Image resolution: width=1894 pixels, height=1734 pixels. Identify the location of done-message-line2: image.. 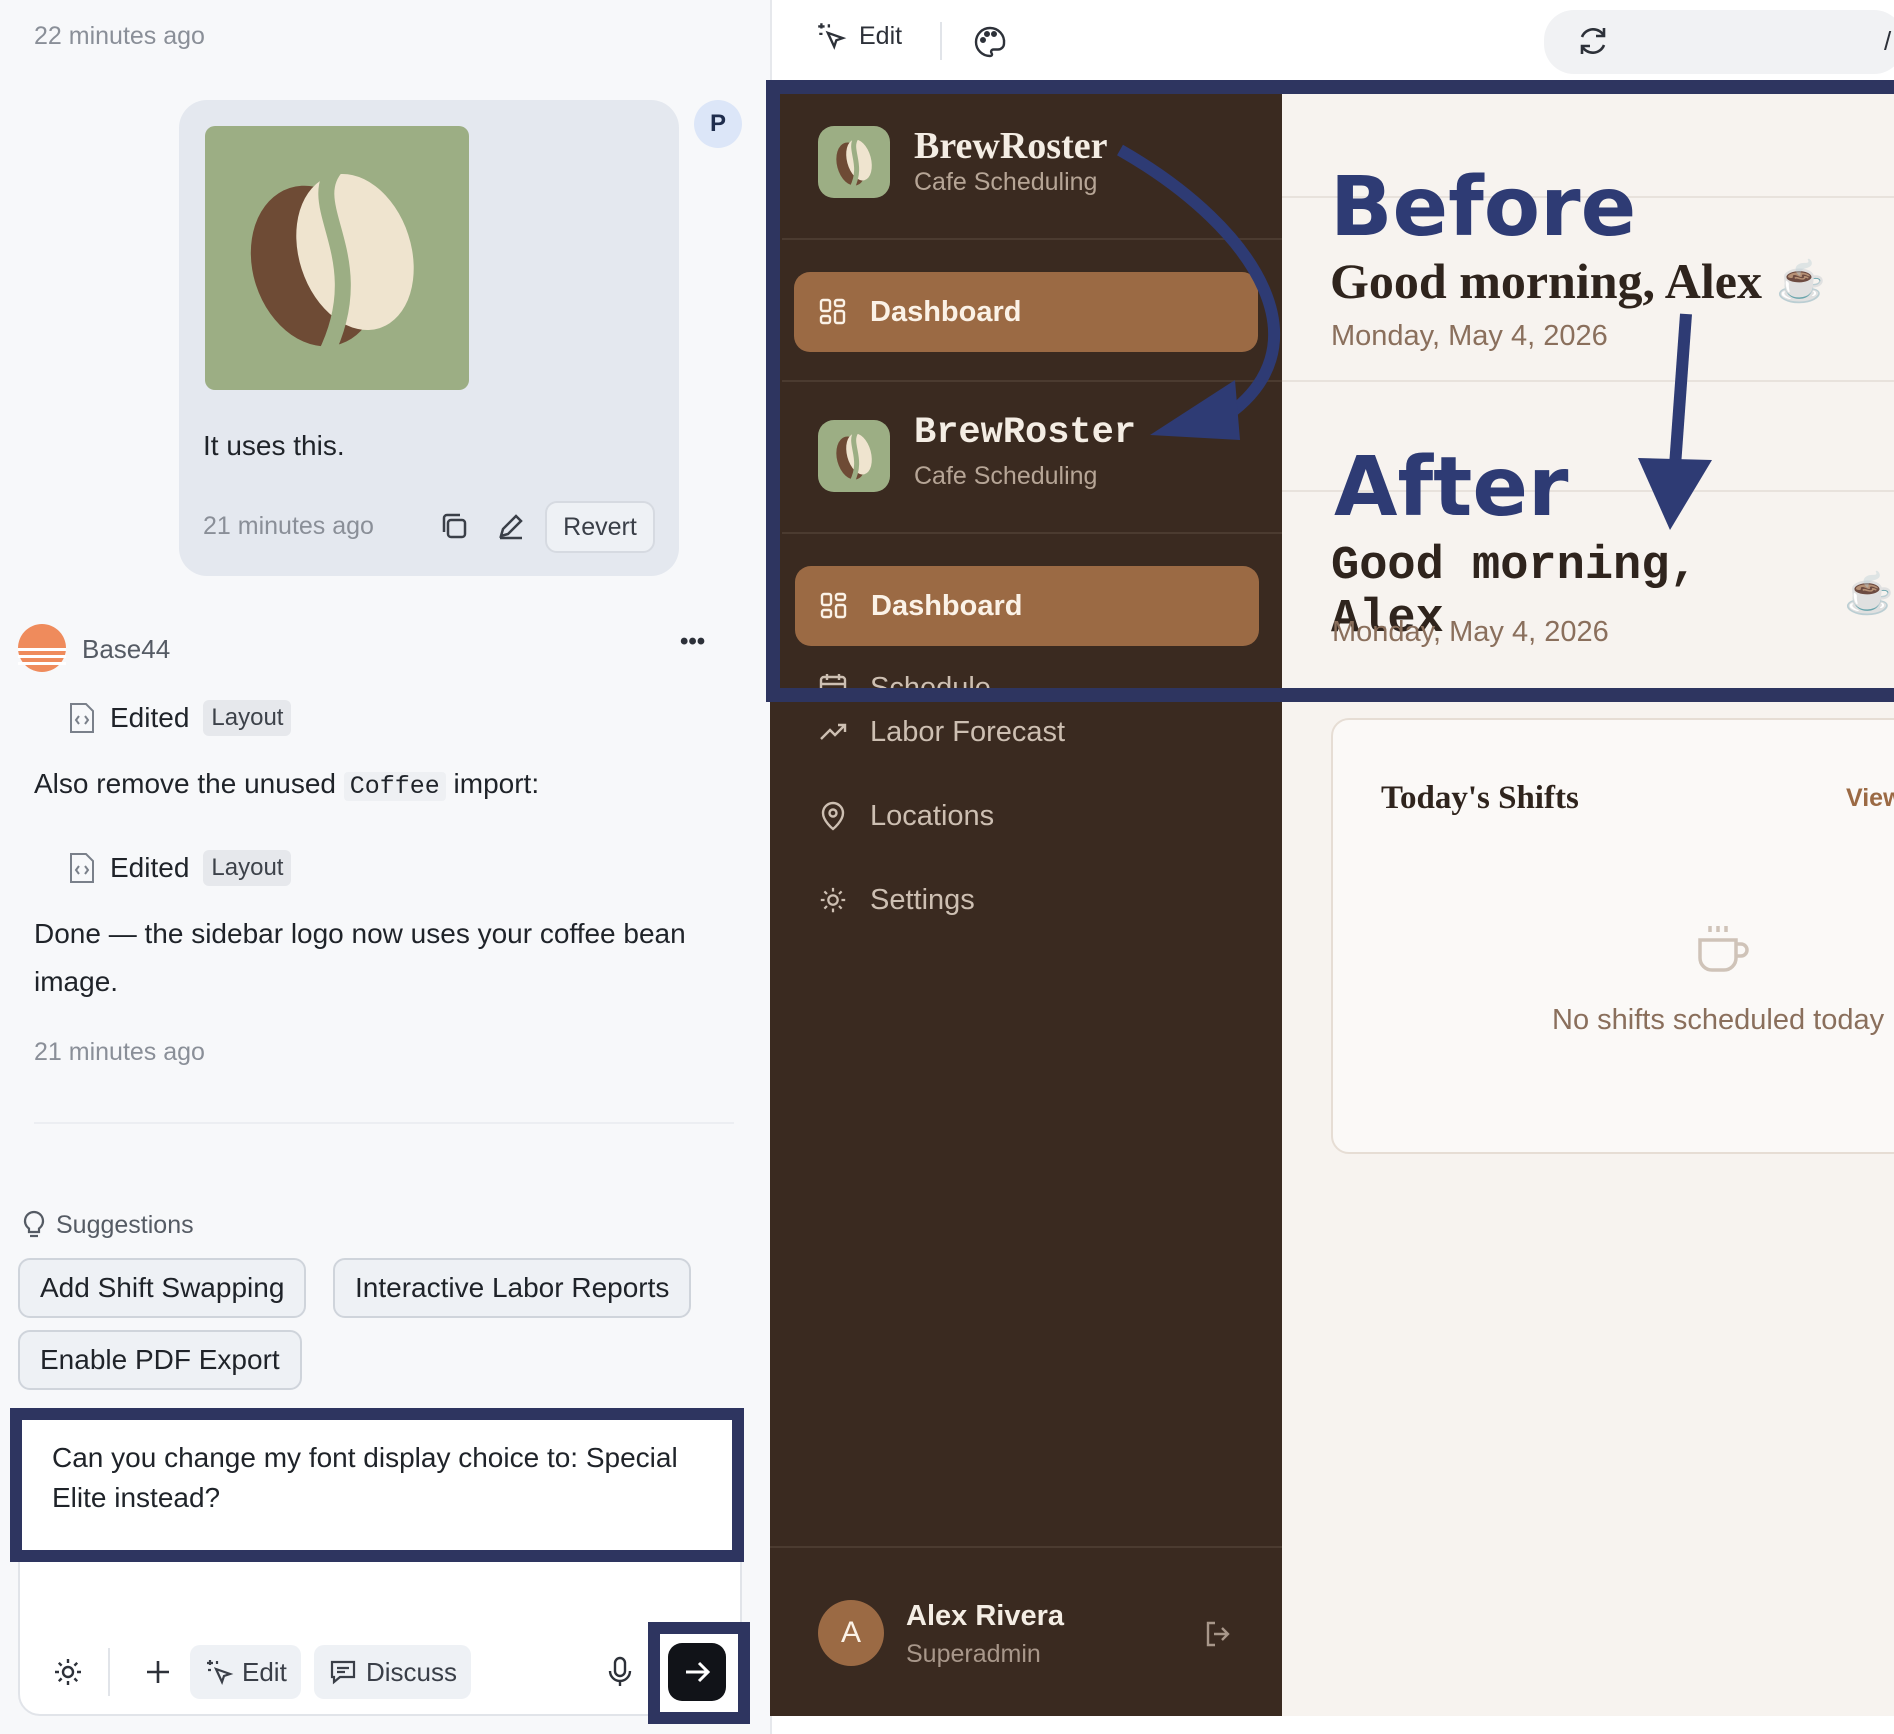
(76, 981).